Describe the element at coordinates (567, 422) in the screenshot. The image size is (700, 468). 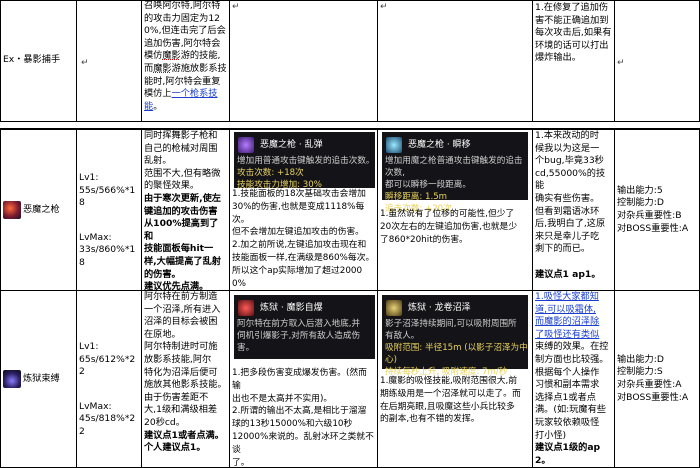
I see `comment-line: 玩家较依赖吸怪` at that location.